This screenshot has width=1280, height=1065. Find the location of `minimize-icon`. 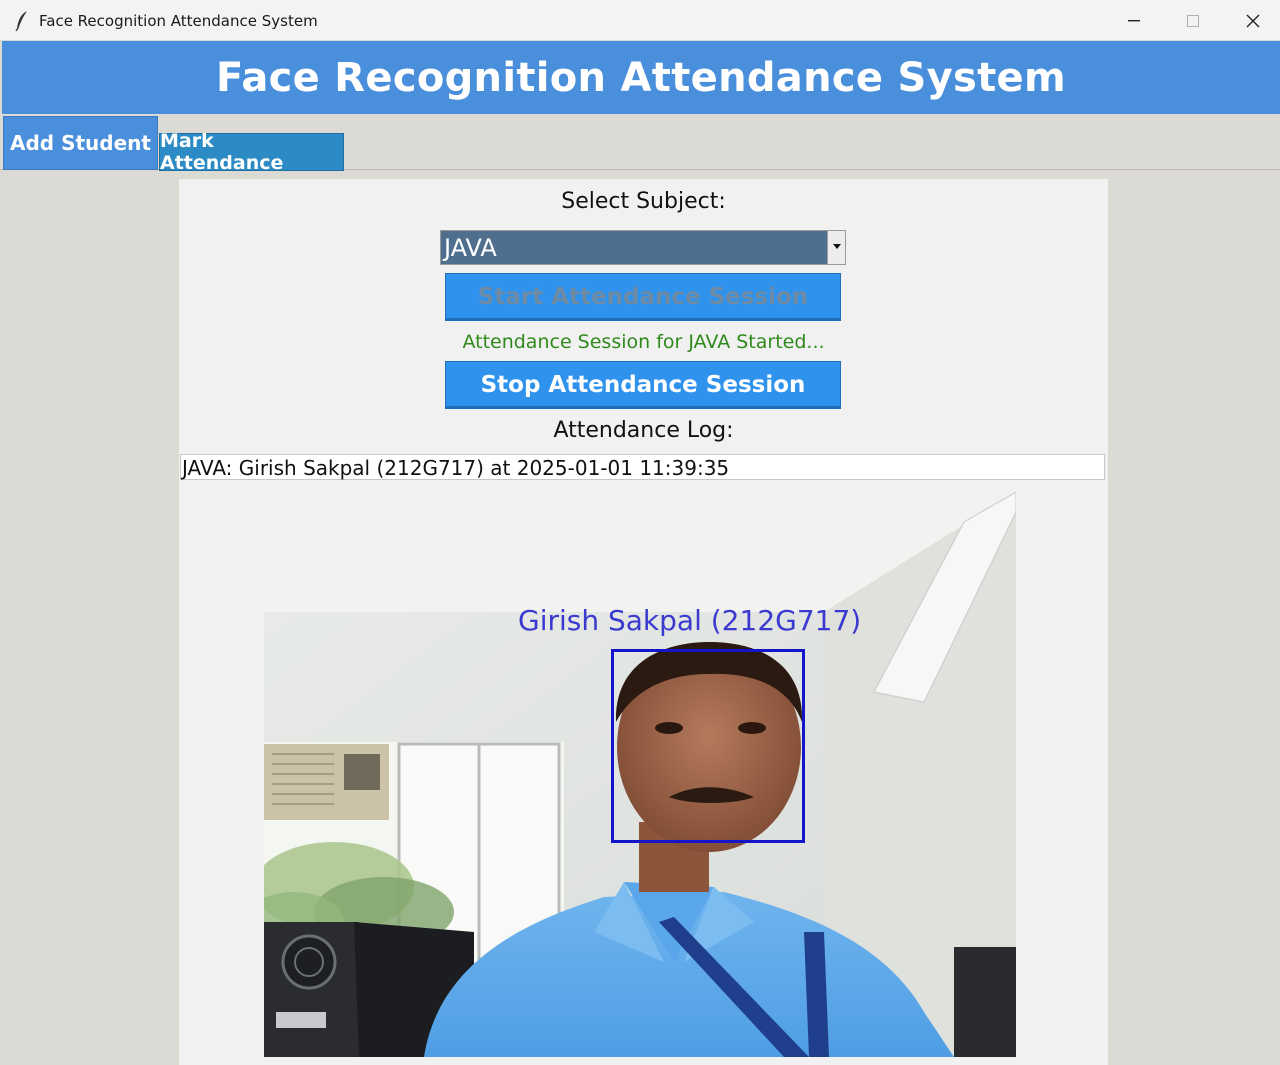

minimize-icon is located at coordinates (1134, 20).